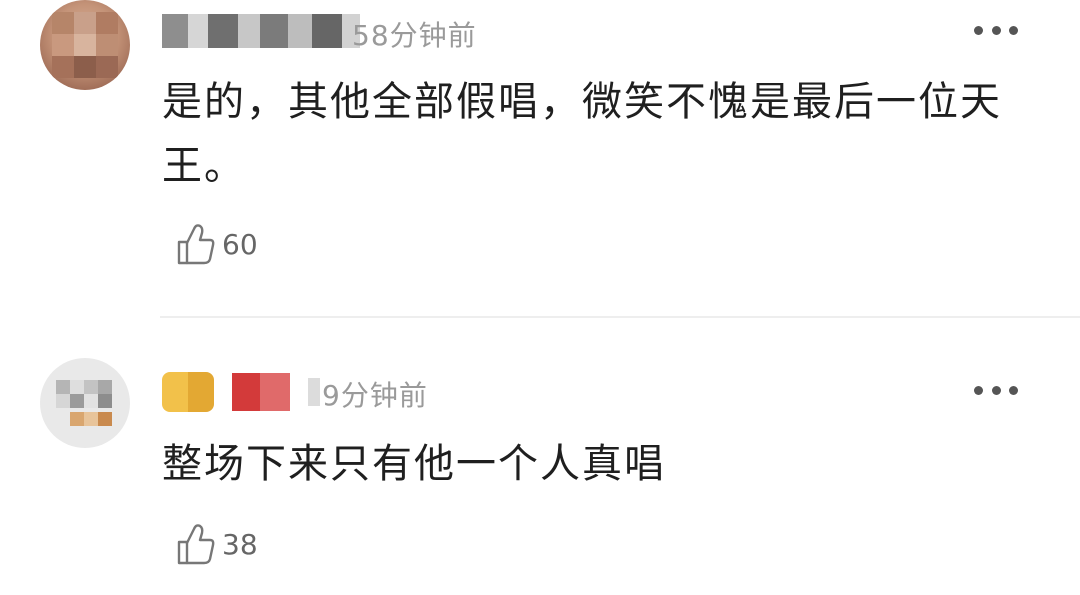  Describe the element at coordinates (582, 134) in the screenshot. I see `comment-text: 是的，其他全部假唱，微笑不愧是最后一位天王。` at that location.